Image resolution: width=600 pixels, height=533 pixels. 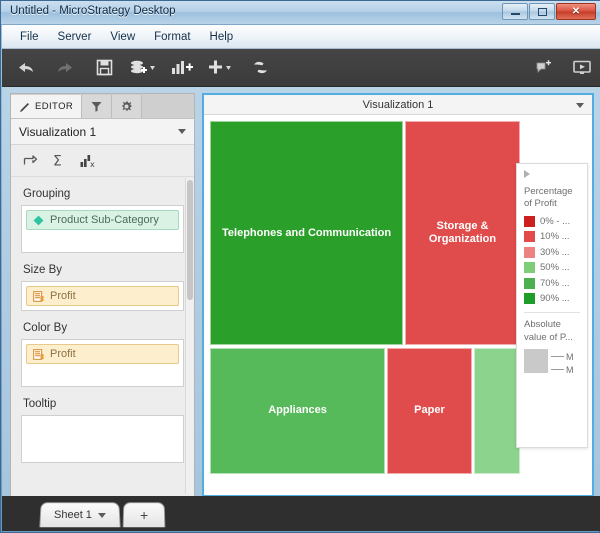 I want to click on tab-filters, so click(x=97, y=106).